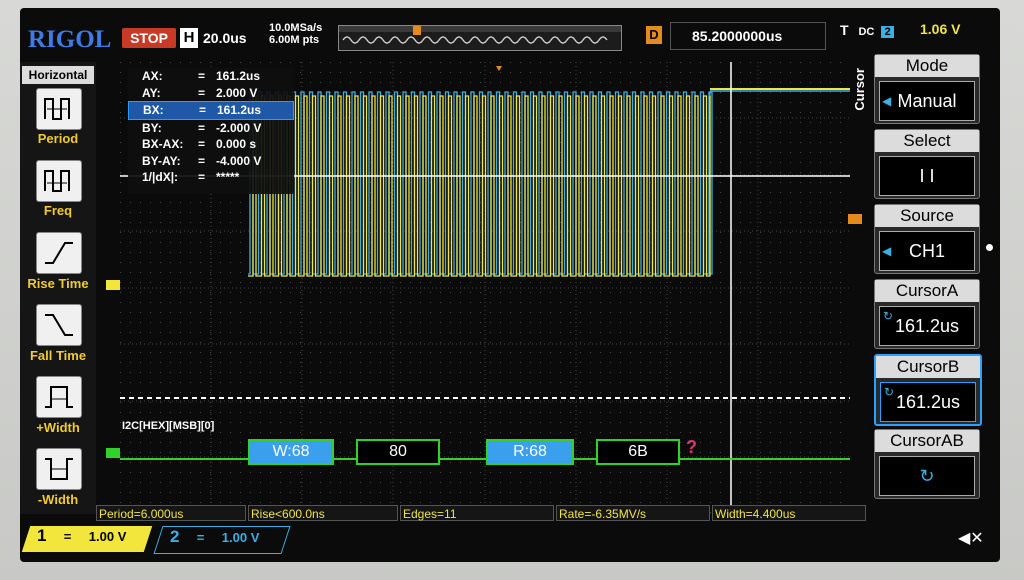 The image size is (1024, 580). Describe the element at coordinates (225, 38) in the screenshot. I see `timebase-value: 20.0us` at that location.